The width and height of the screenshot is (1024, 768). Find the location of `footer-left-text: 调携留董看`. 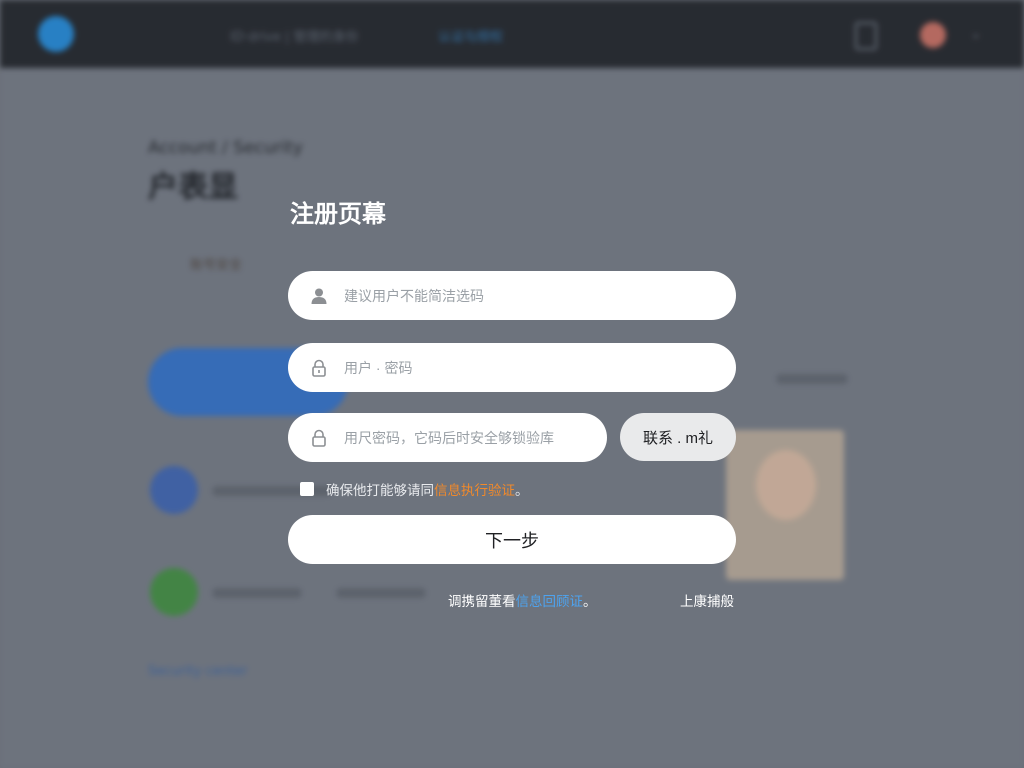

footer-left-text: 调携留董看 is located at coordinates (482, 601).